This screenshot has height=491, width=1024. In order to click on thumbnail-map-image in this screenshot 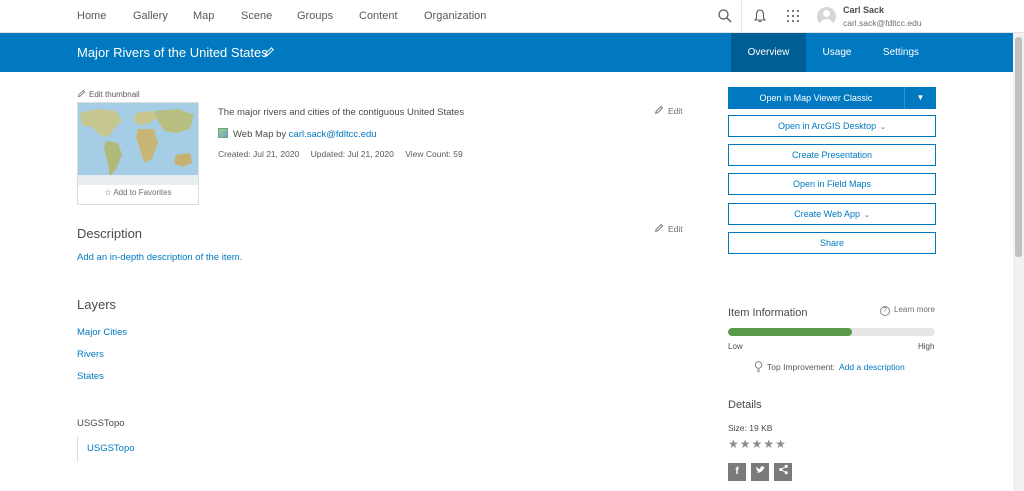, I will do `click(138, 144)`.